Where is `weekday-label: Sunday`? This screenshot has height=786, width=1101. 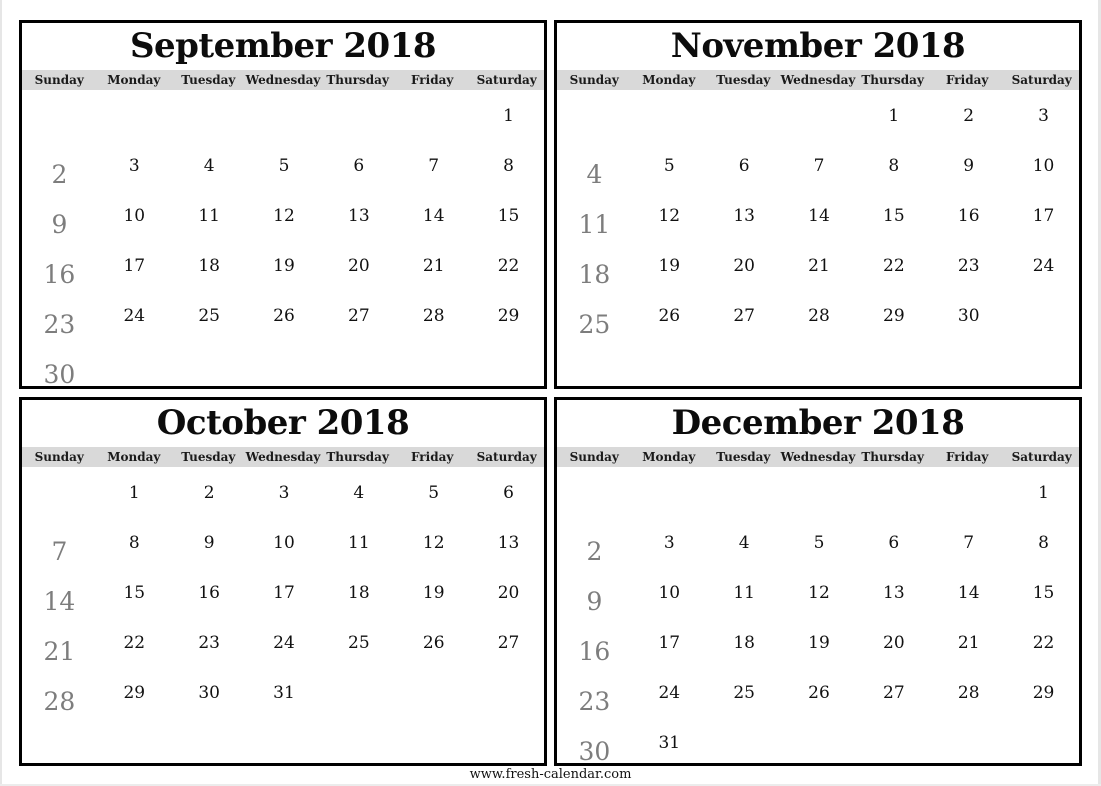 weekday-label: Sunday is located at coordinates (59, 457).